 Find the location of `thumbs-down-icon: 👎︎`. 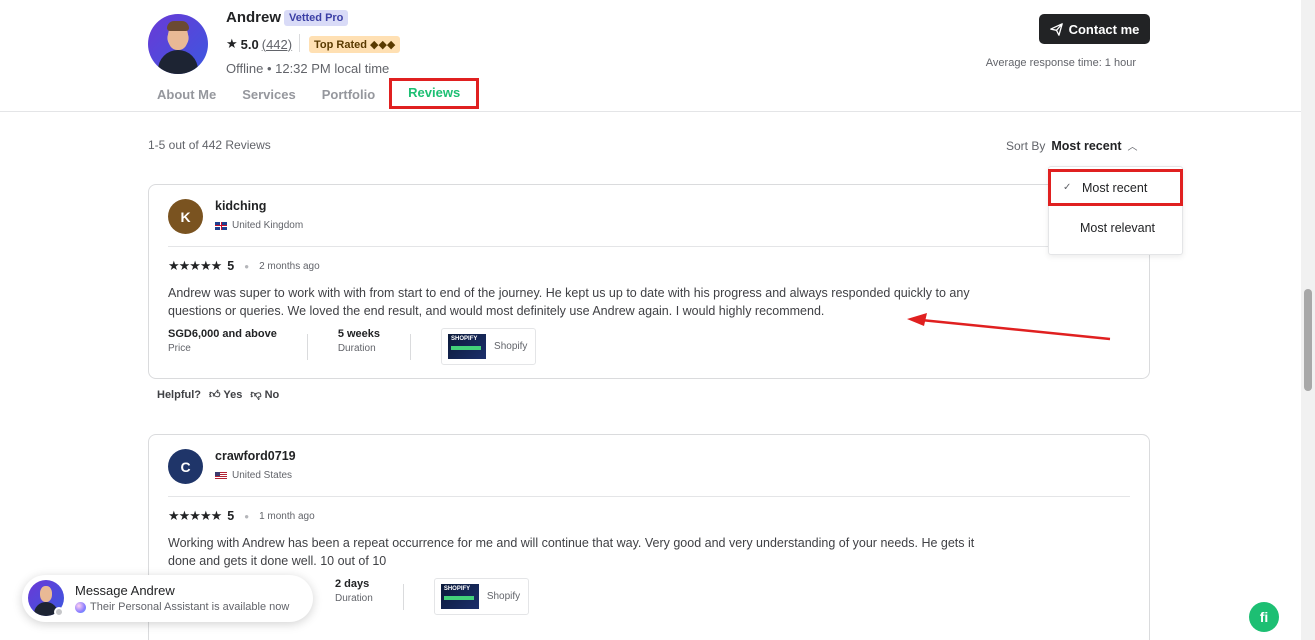

thumbs-down-icon: 👎︎ is located at coordinates (256, 395).